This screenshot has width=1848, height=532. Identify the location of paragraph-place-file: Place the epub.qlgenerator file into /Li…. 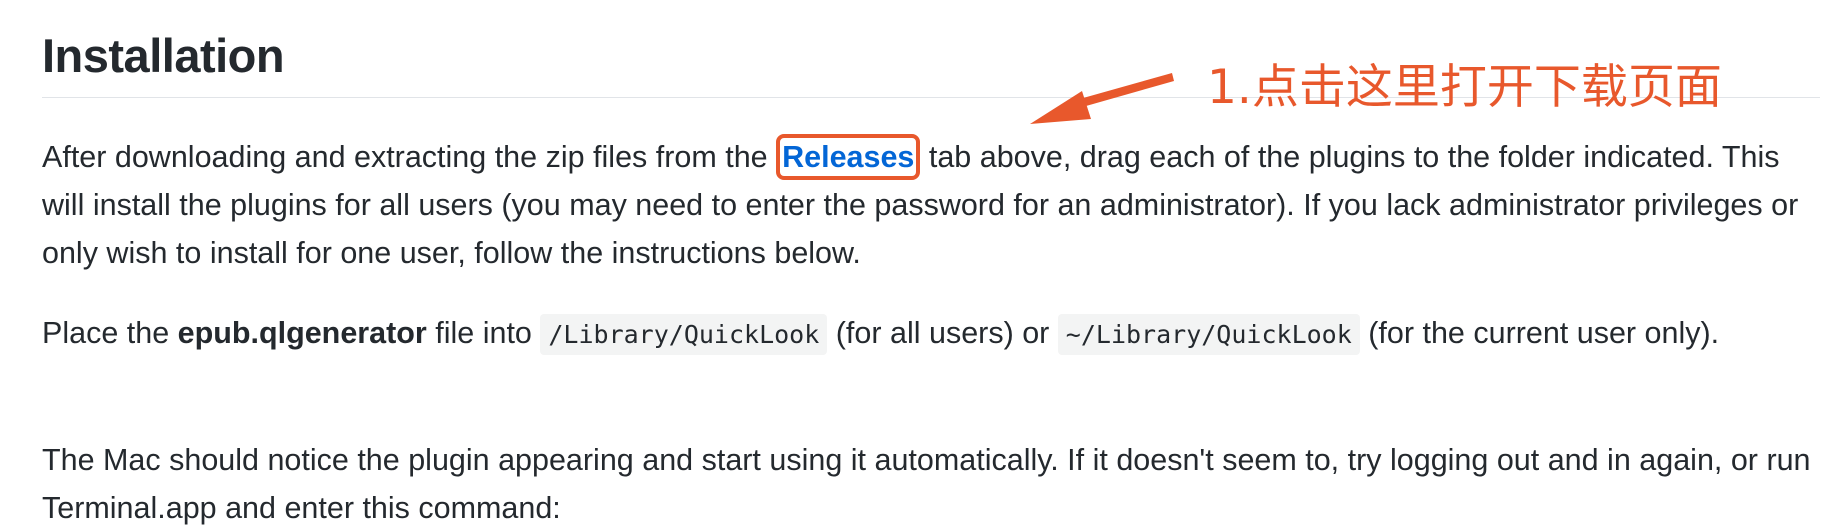
(932, 334).